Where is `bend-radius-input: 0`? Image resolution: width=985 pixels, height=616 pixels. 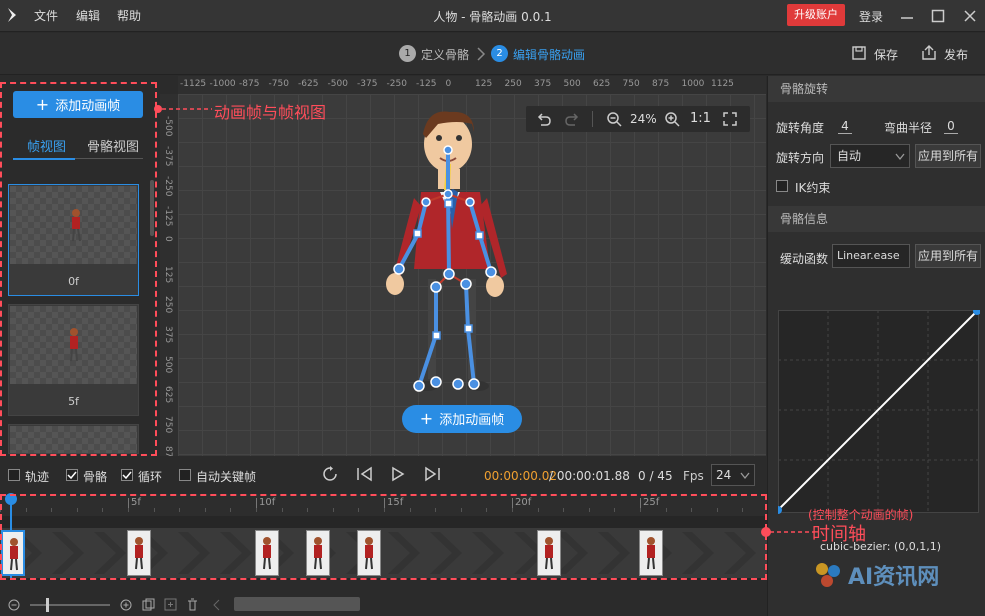 bend-radius-input: 0 is located at coordinates (951, 126).